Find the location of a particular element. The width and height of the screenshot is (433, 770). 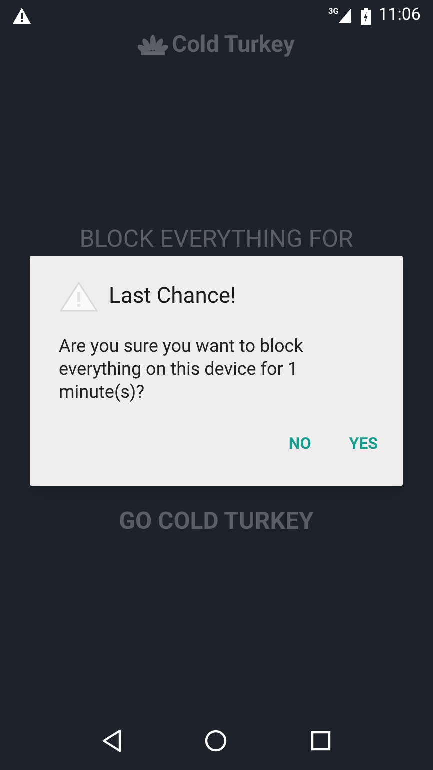

clock: 11:06 is located at coordinates (399, 16).